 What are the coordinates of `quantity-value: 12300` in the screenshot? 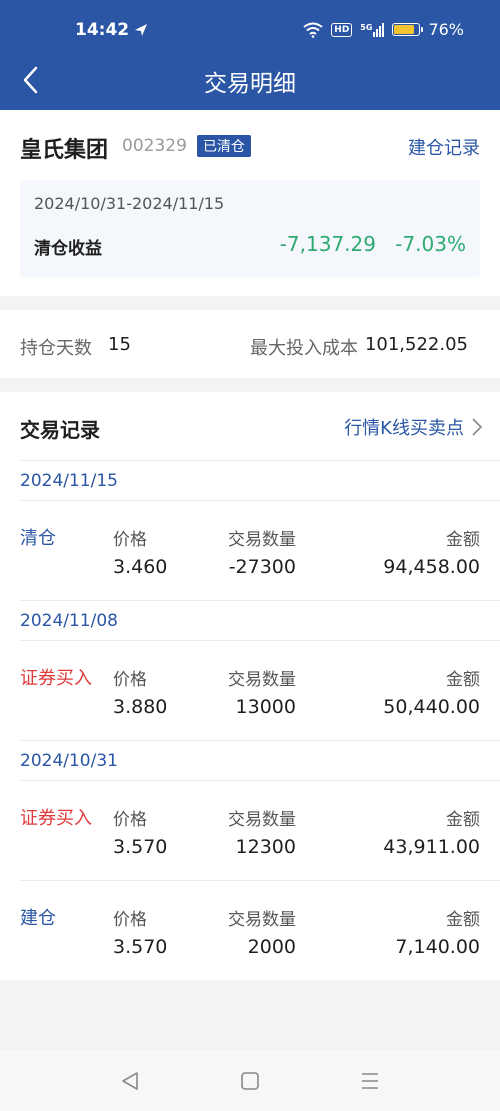 It's located at (265, 847).